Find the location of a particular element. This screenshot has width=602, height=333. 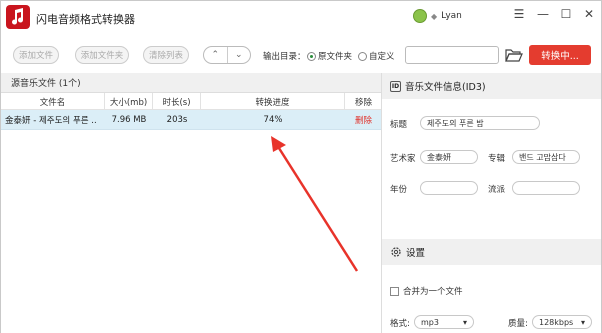

quality-select: 128kbps ▾ is located at coordinates (562, 322).